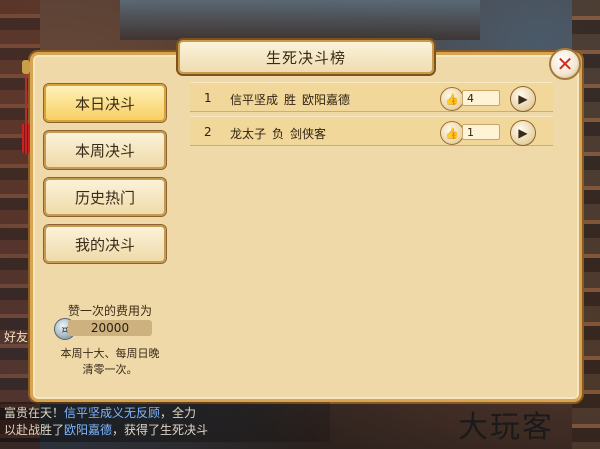  Describe the element at coordinates (254, 100) in the screenshot. I see `duel-player1: 信平坚成` at that location.